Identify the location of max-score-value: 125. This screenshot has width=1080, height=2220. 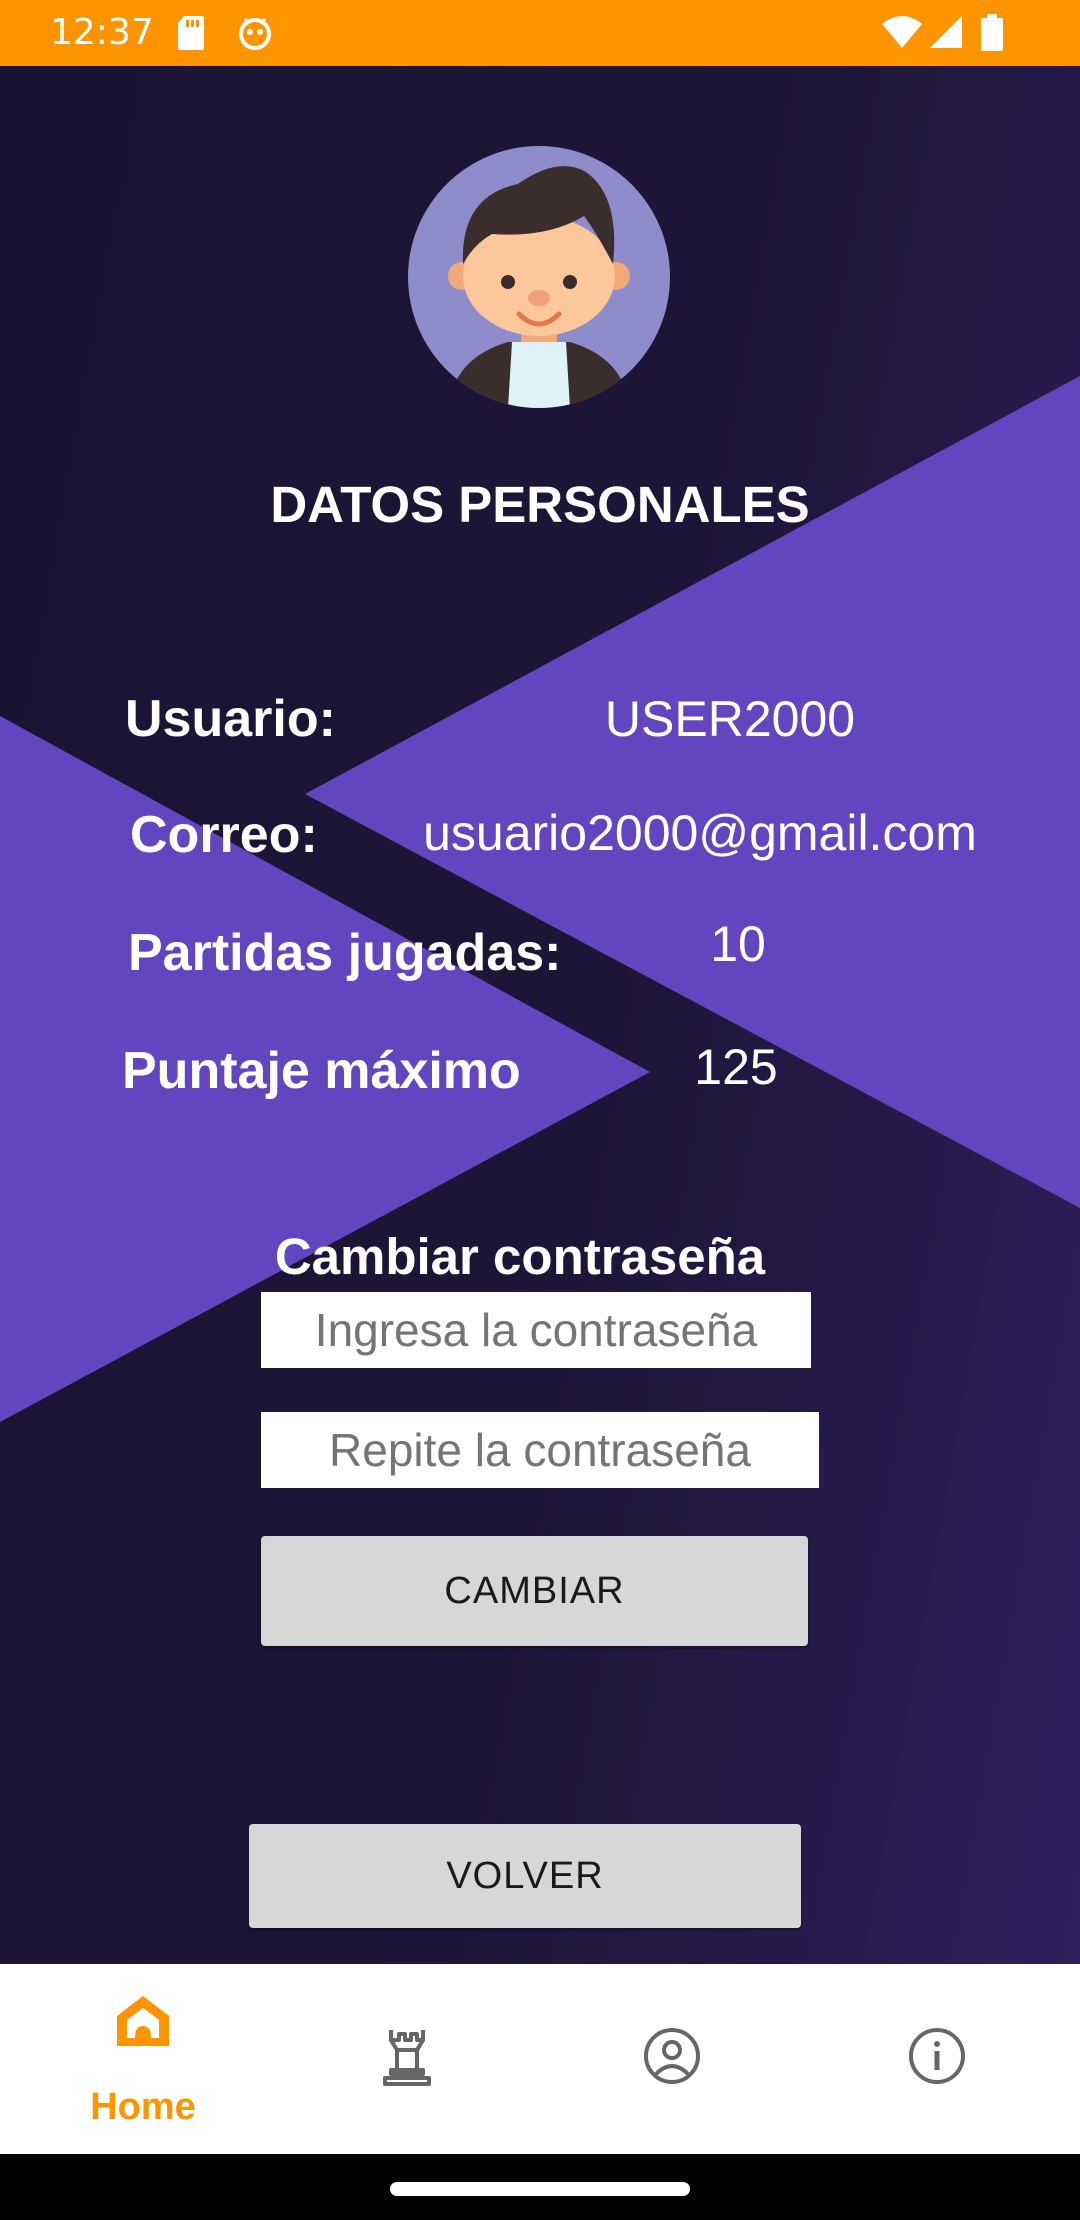
(736, 1067).